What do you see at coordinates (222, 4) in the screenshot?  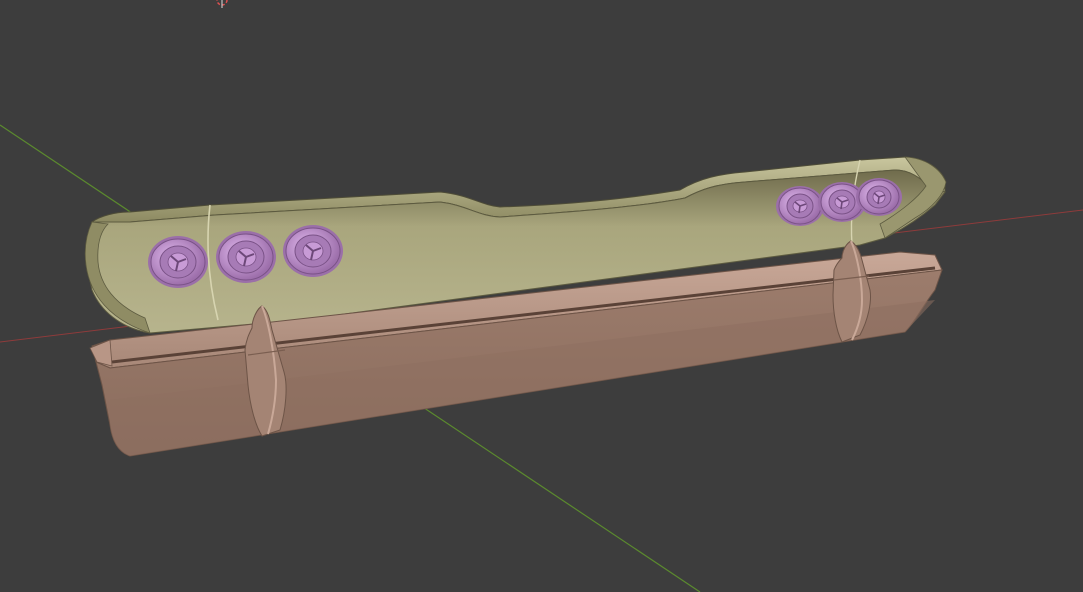 I see `3d-cursor-icon` at bounding box center [222, 4].